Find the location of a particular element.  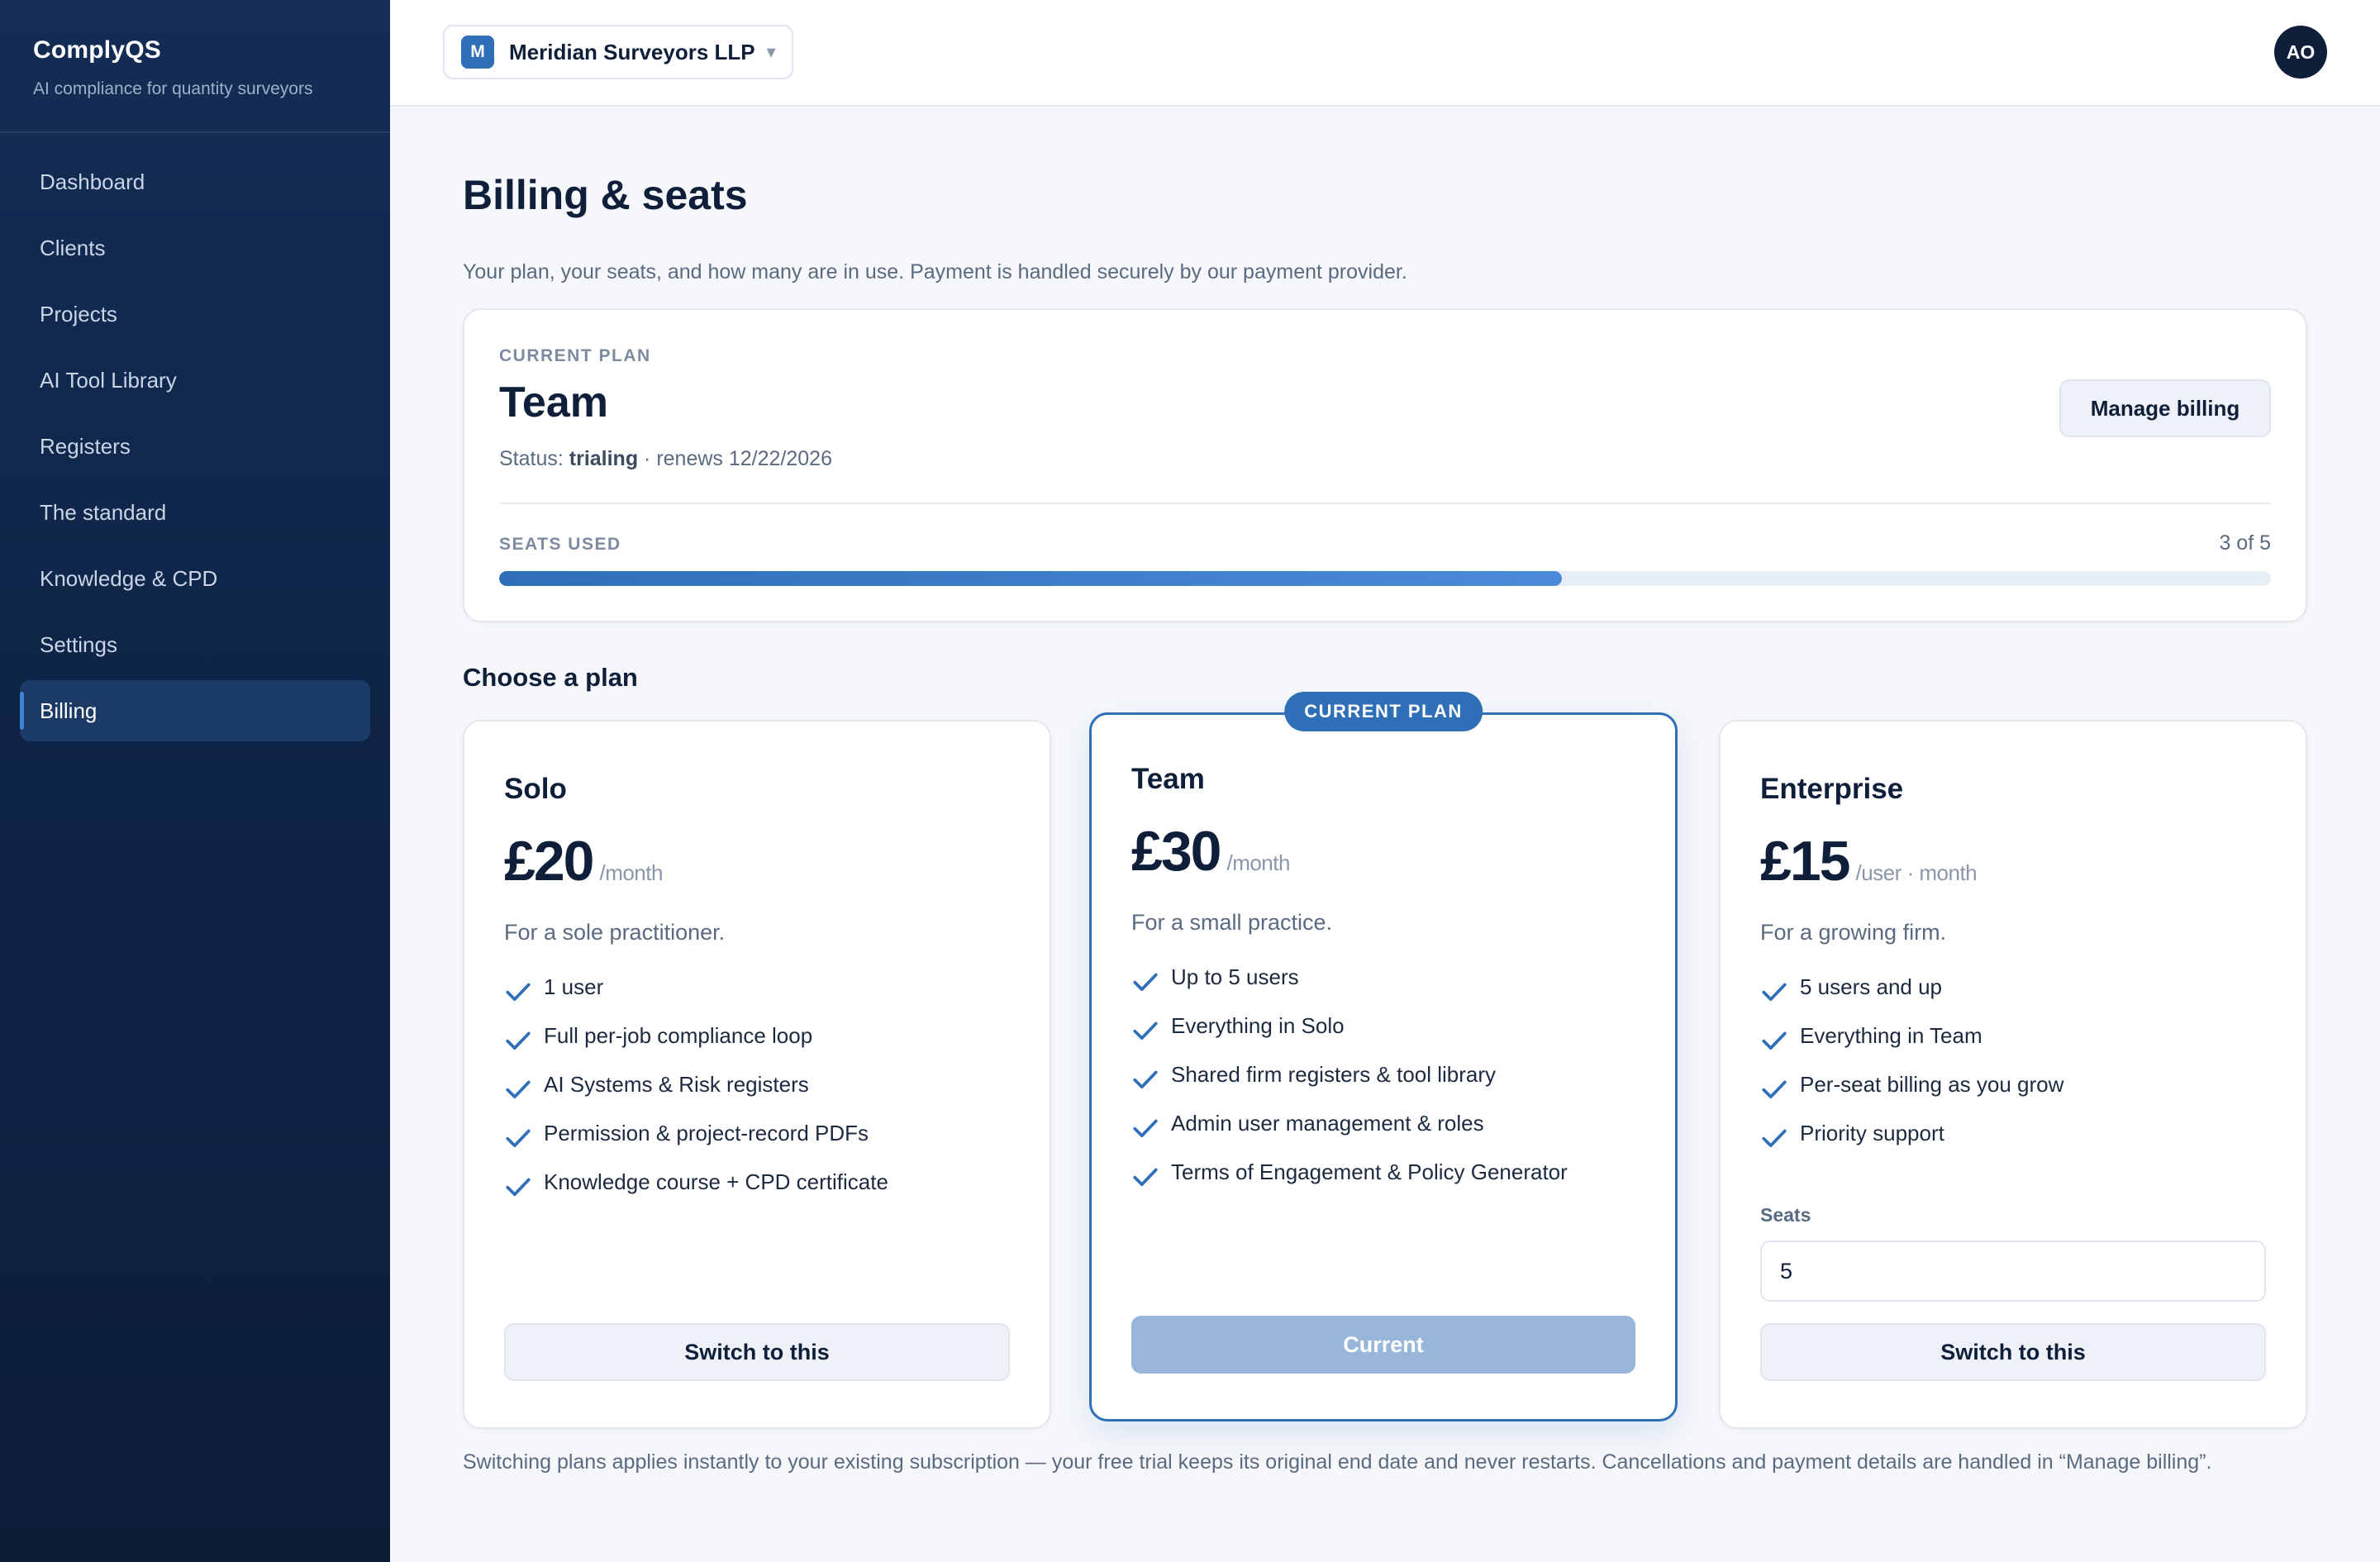

current-plan-badge: CURRENT PLAN is located at coordinates (1383, 711).